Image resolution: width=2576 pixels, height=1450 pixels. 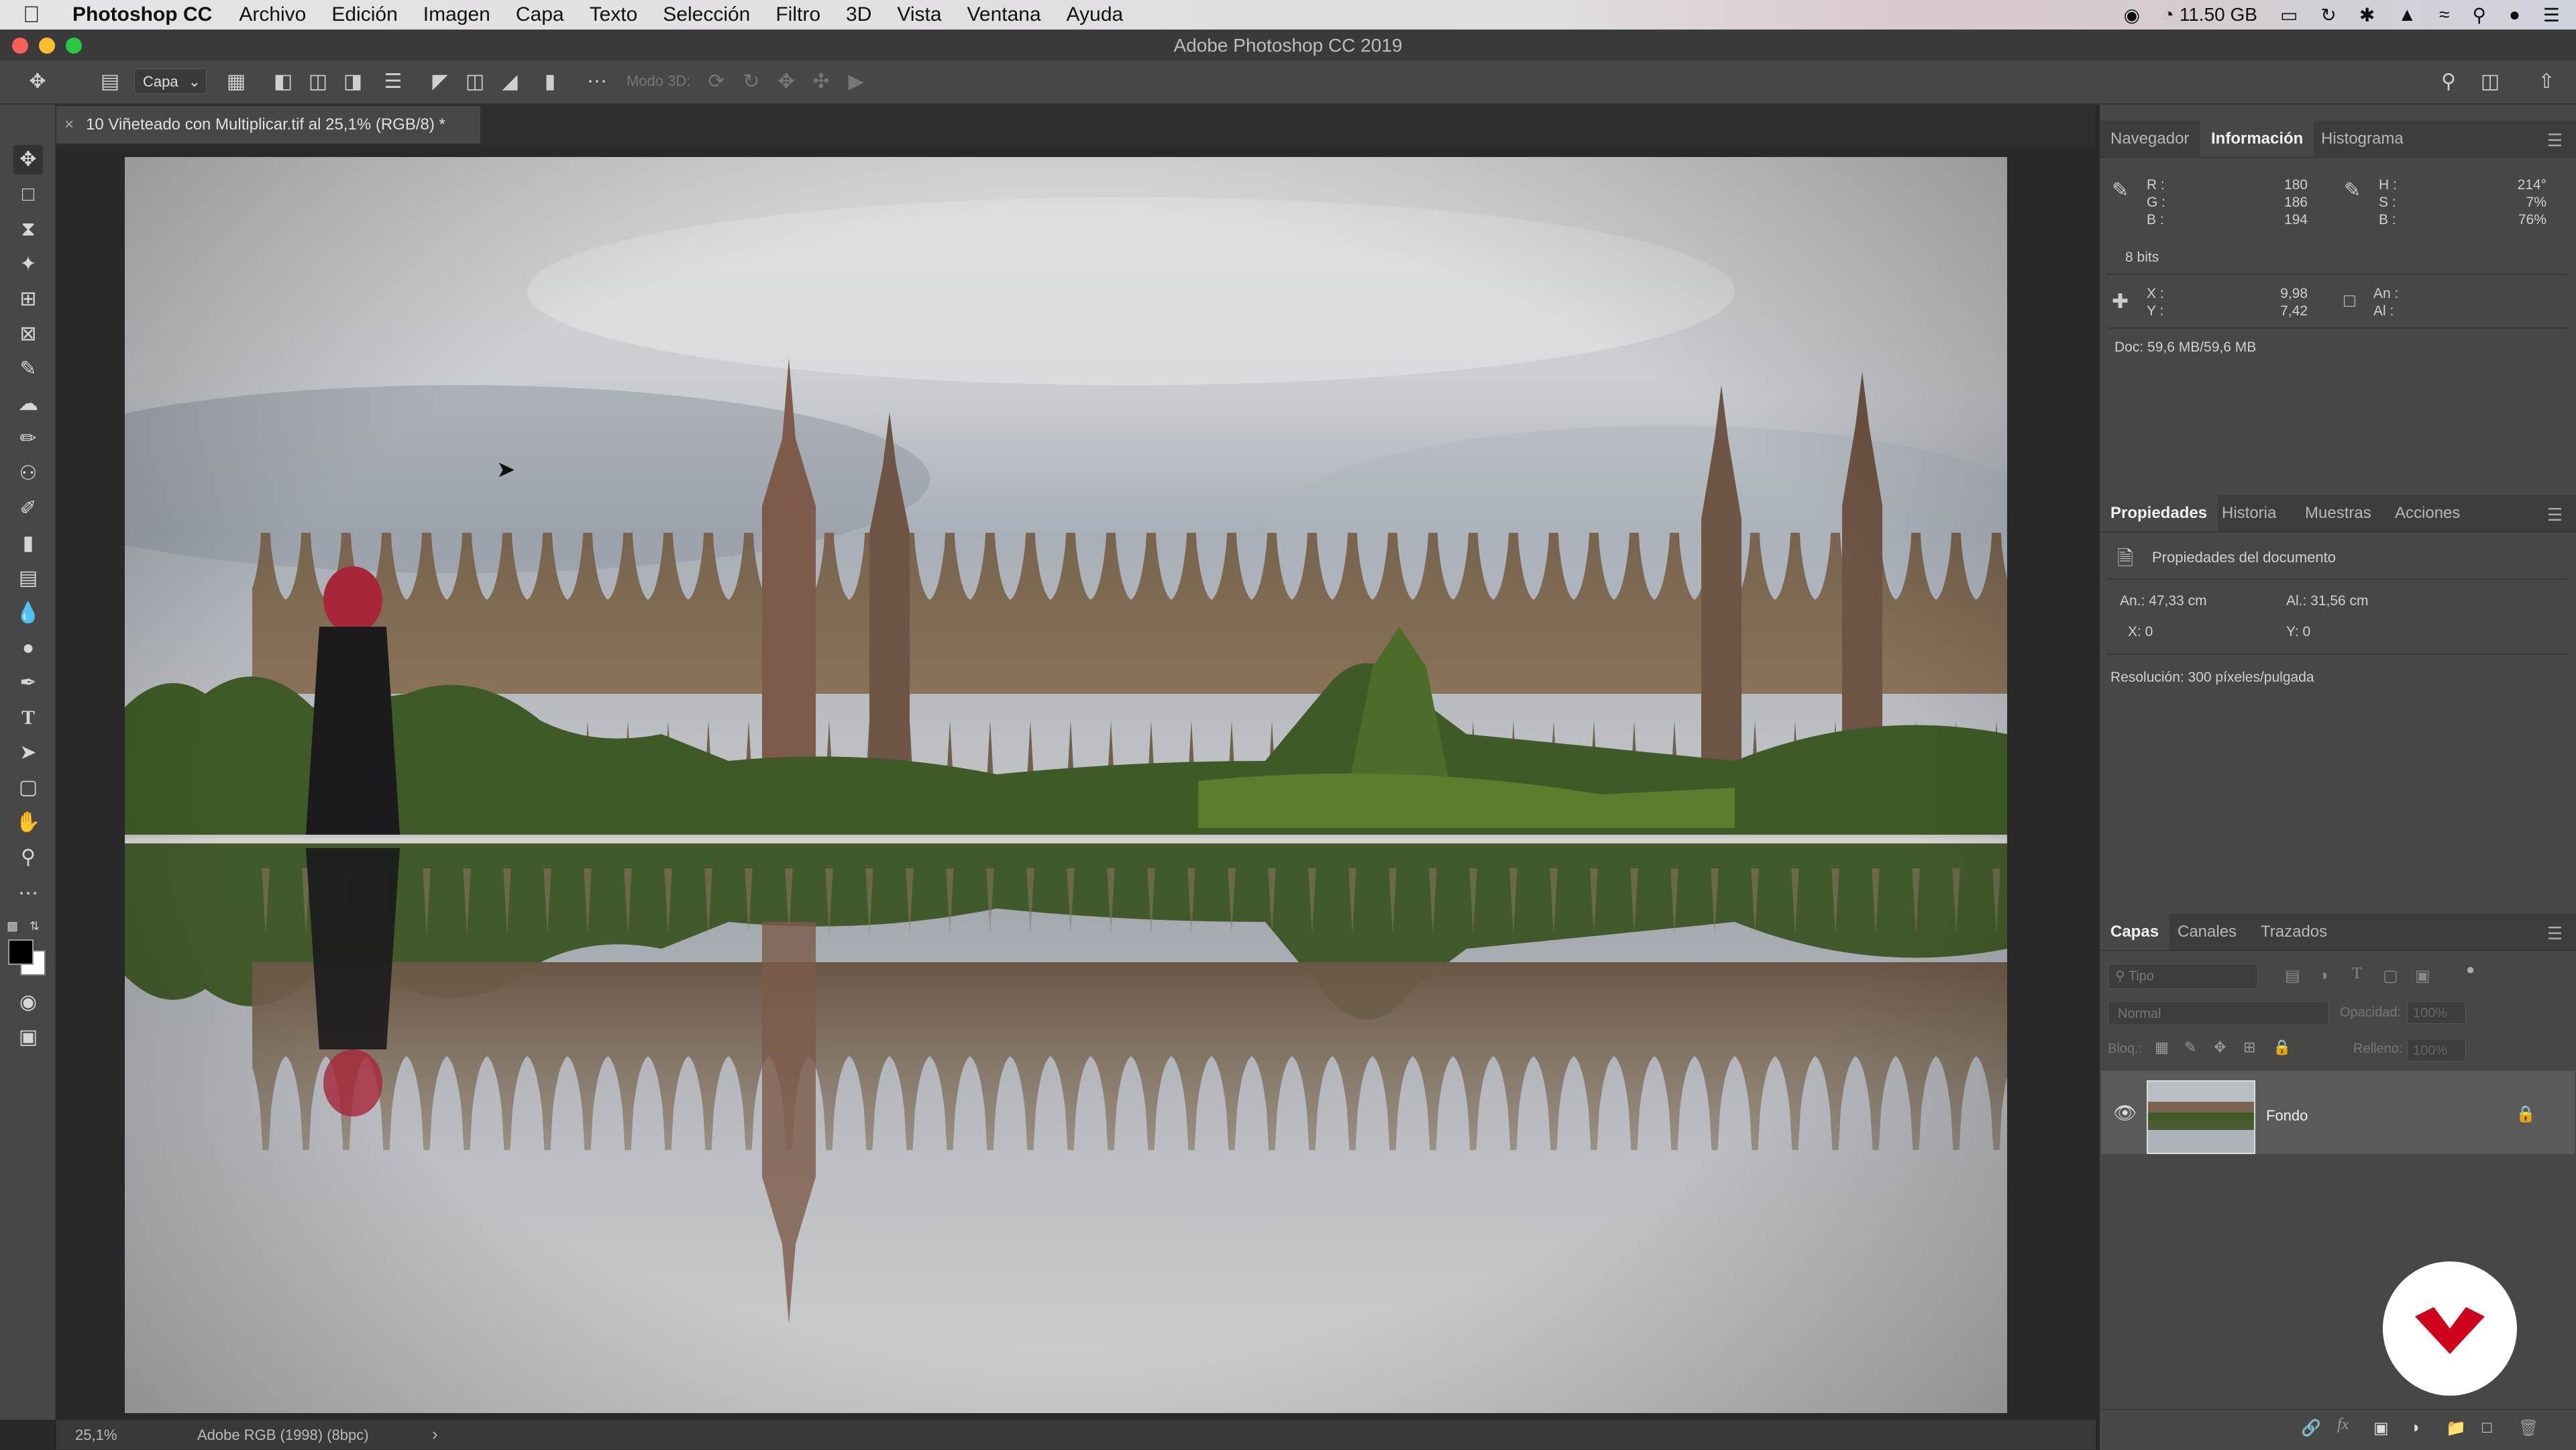 I want to click on tab-propiedades: Propiedades, so click(x=2159, y=513).